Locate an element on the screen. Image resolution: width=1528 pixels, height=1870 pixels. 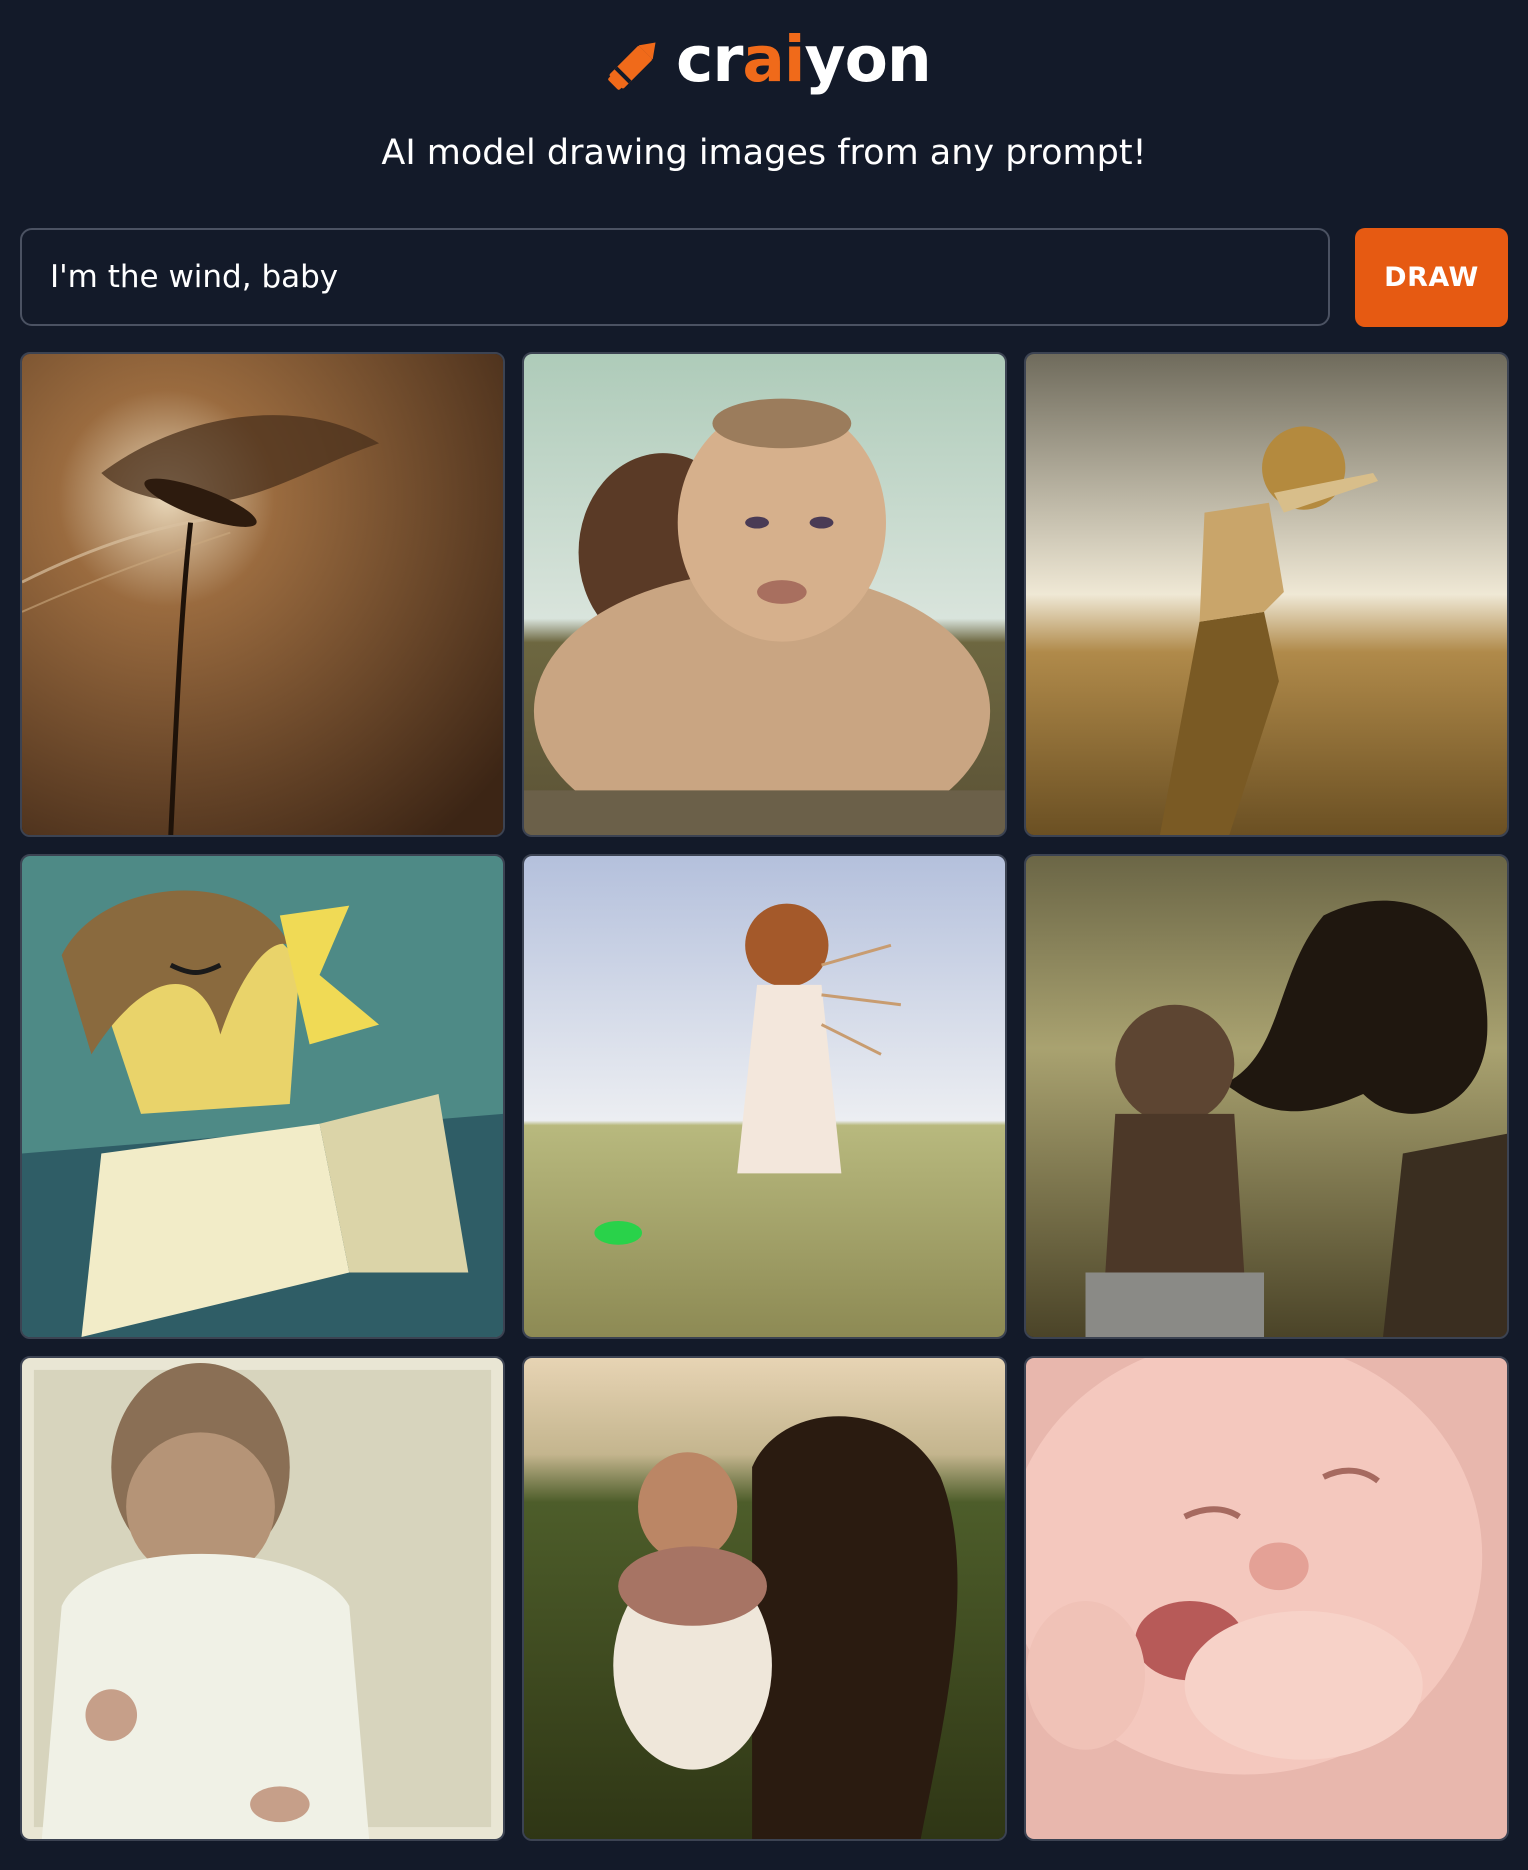
cartoon-character-image is located at coordinates (262, 1096).